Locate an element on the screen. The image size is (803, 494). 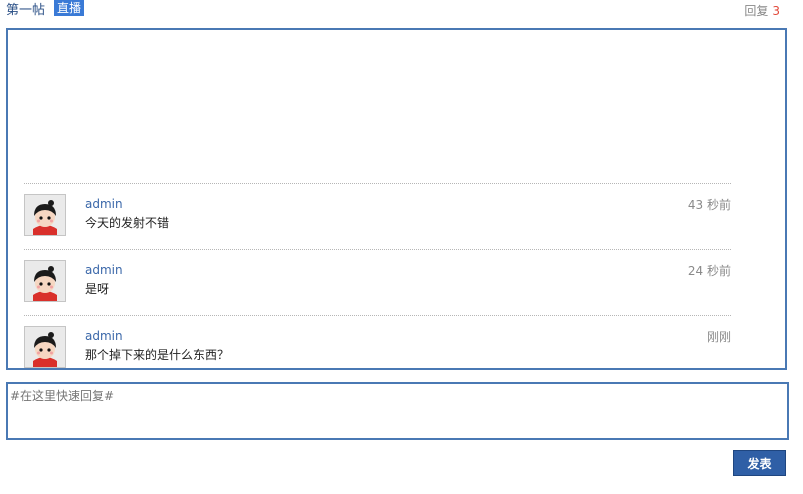
reply-count-label: 回复 is located at coordinates (756, 11).